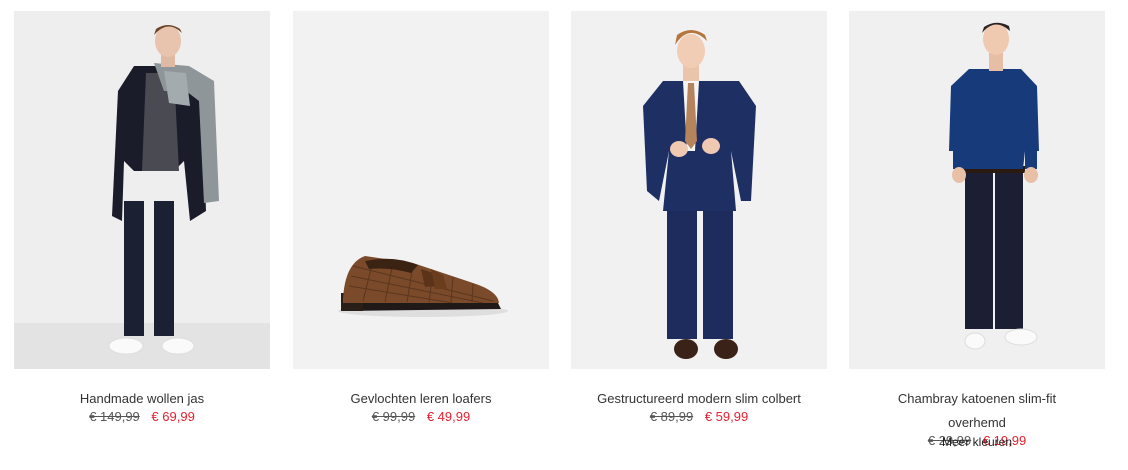  I want to click on product-name: Gestructureerd modern slim colbert, so click(699, 399).